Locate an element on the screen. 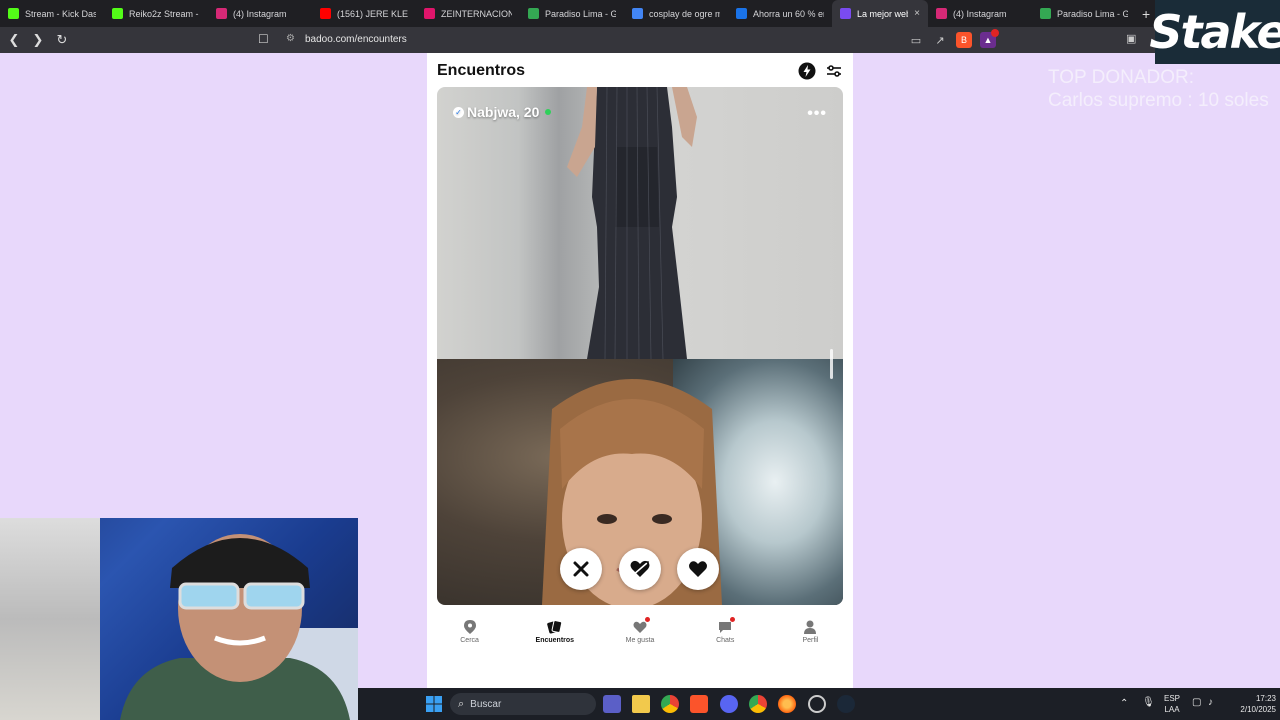 This screenshot has width=1280, height=720. nav-item-me-gusta: Me gusta is located at coordinates (639, 638).